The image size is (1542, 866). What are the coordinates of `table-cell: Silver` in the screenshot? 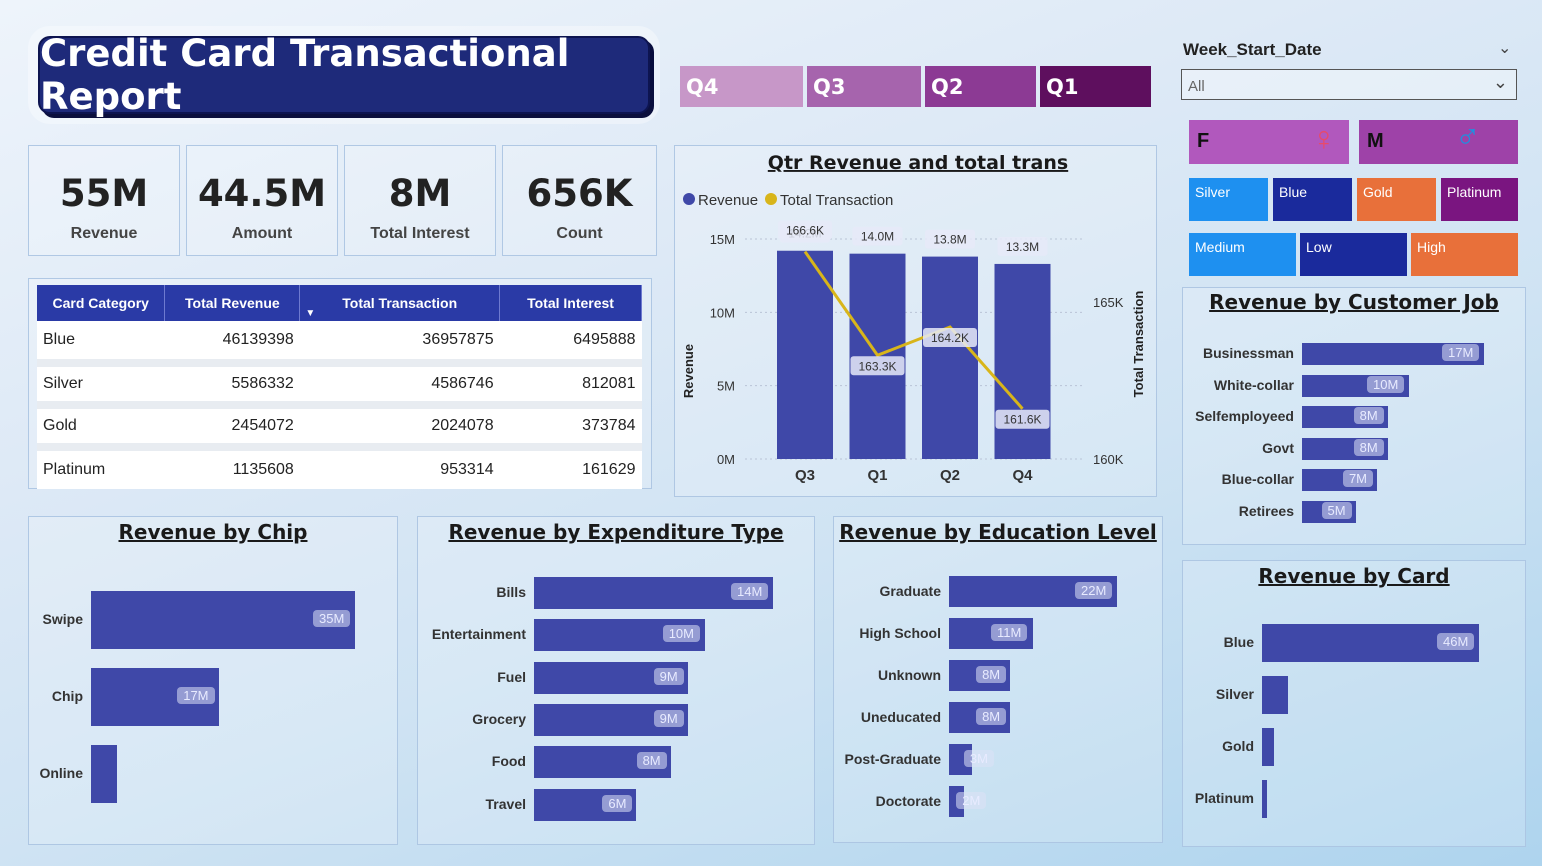 It's located at (101, 386).